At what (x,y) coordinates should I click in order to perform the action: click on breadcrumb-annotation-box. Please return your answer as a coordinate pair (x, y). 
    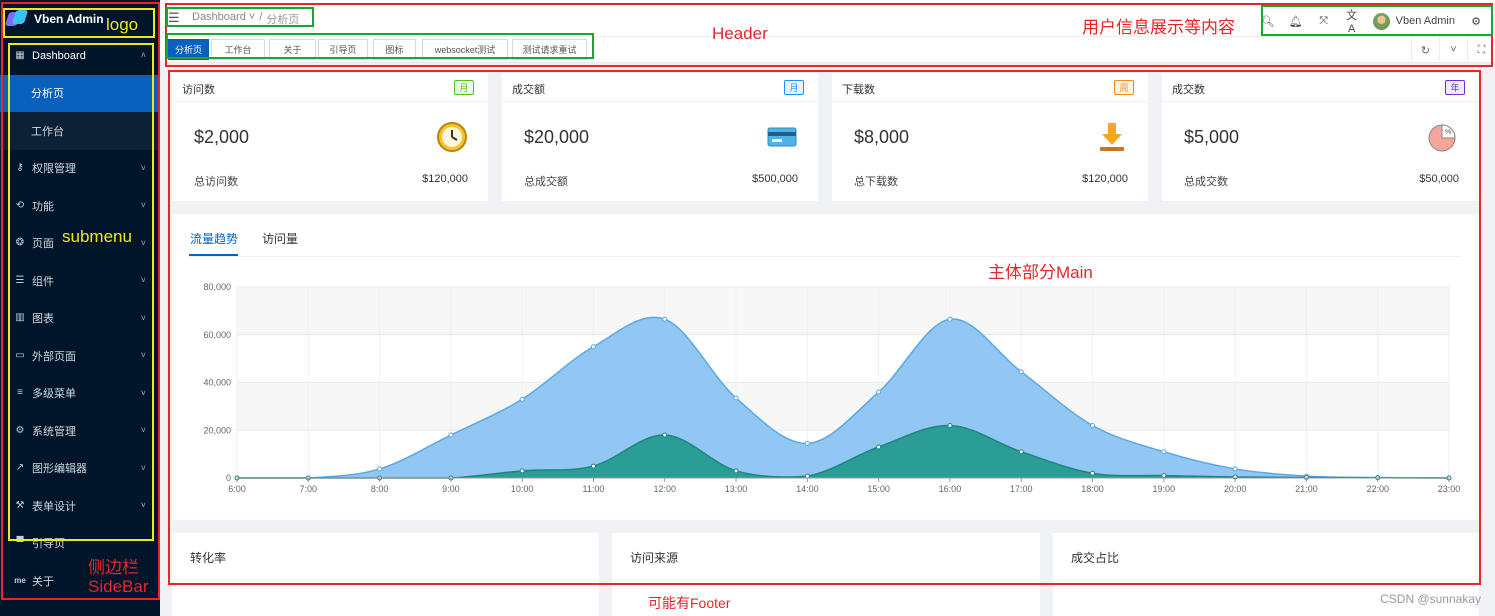
    Looking at the image, I should click on (240, 17).